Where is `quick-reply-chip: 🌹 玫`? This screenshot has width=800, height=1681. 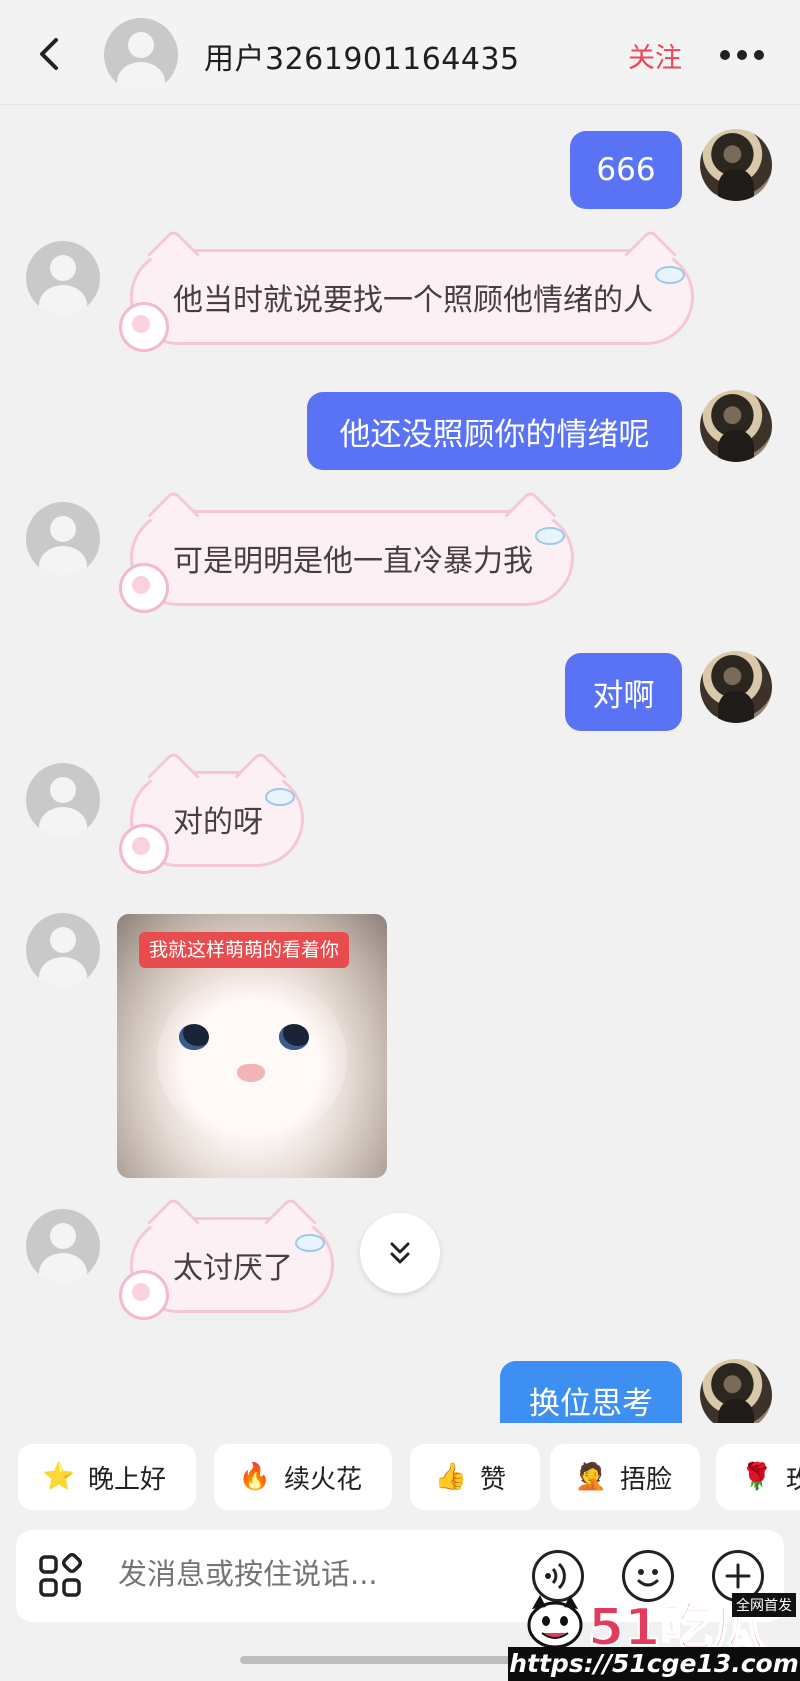 quick-reply-chip: 🌹 玫 is located at coordinates (758, 1477).